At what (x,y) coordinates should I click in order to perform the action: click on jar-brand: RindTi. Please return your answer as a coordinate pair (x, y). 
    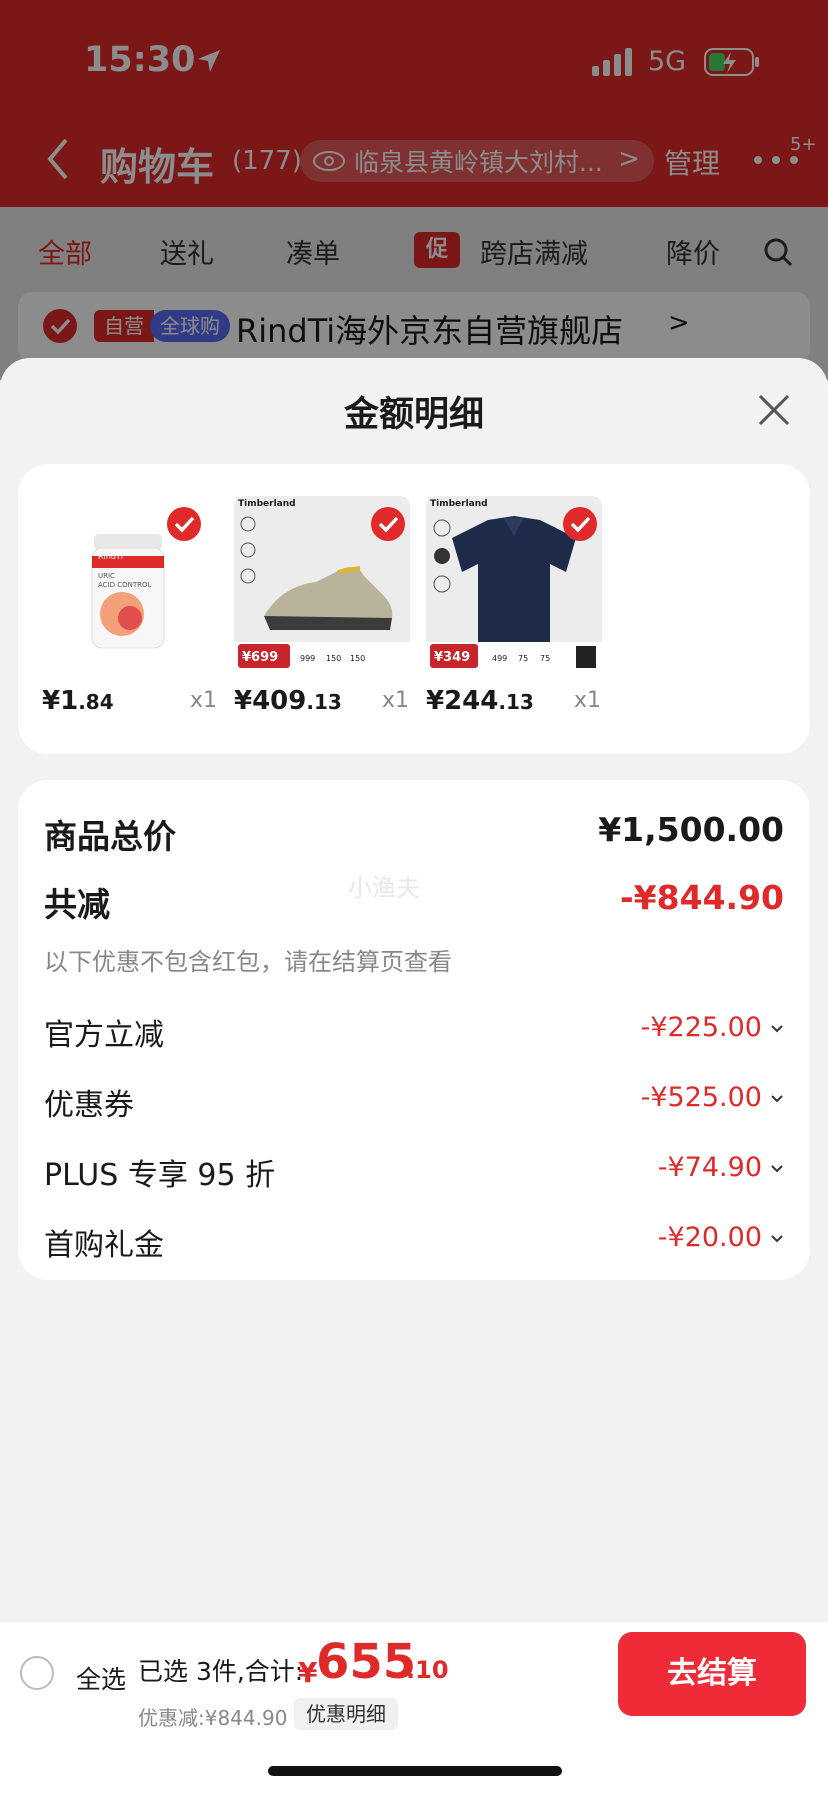
    Looking at the image, I should click on (110, 556).